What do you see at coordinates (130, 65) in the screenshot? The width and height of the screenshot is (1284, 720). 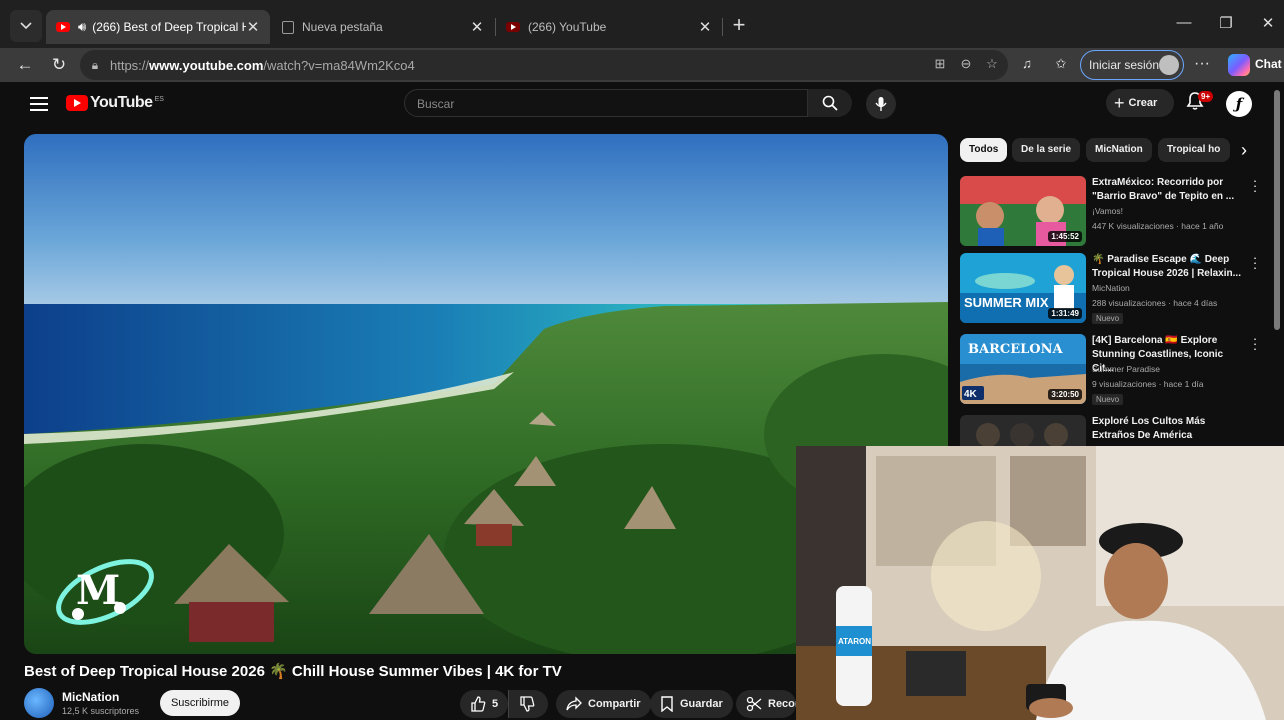 I see `url-scheme: https://` at bounding box center [130, 65].